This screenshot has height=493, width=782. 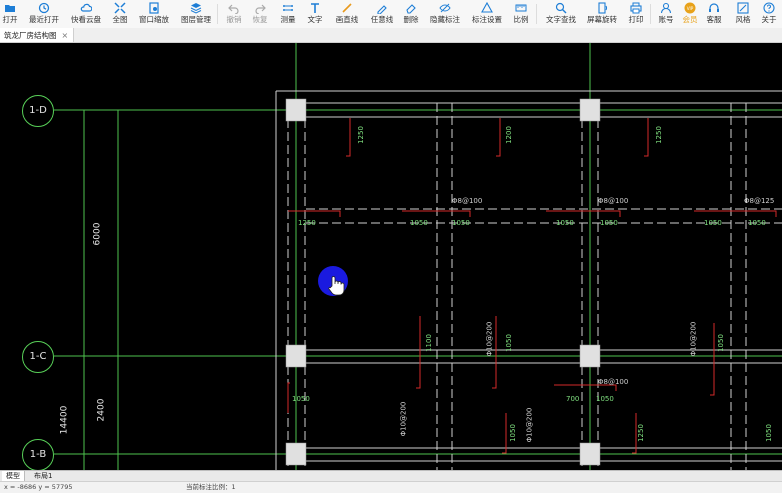 What do you see at coordinates (196, 19) in the screenshot?
I see `layer-manager-label: 图层管理` at bounding box center [196, 19].